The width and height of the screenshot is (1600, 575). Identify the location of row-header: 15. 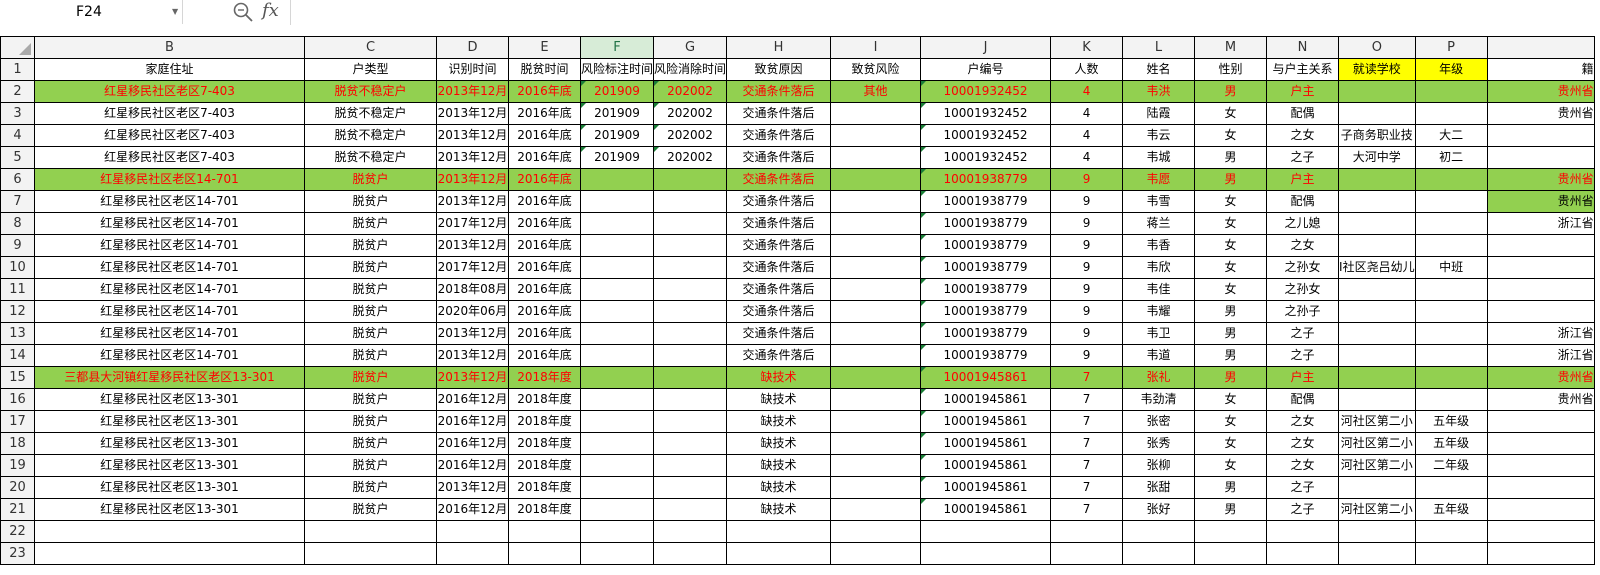
(17, 377).